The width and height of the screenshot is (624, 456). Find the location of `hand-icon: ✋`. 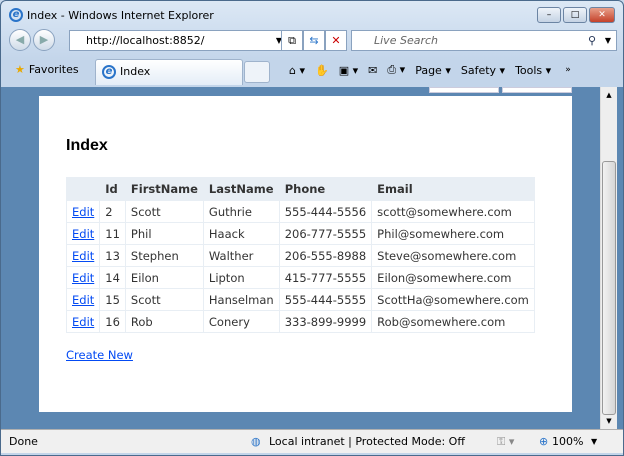

hand-icon: ✋ is located at coordinates (322, 70).